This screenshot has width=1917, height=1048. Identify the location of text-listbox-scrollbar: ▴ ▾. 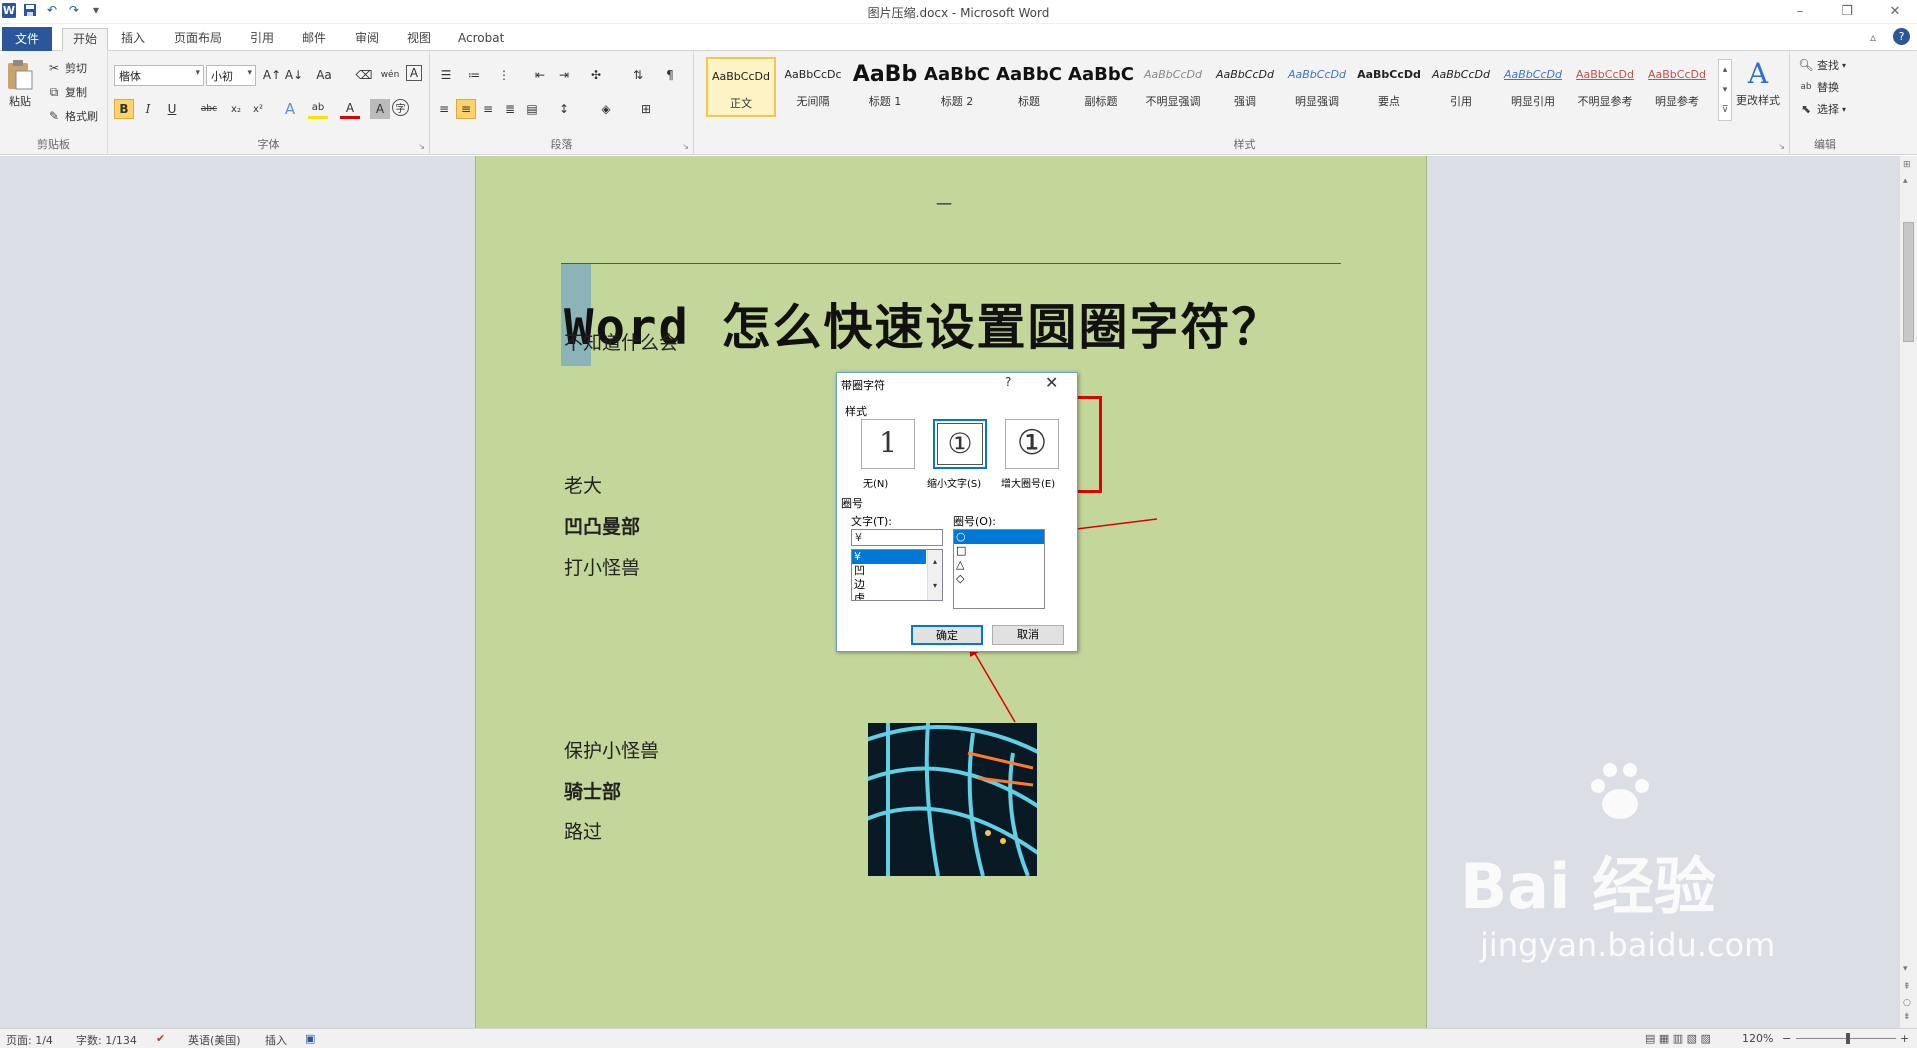
(934, 575).